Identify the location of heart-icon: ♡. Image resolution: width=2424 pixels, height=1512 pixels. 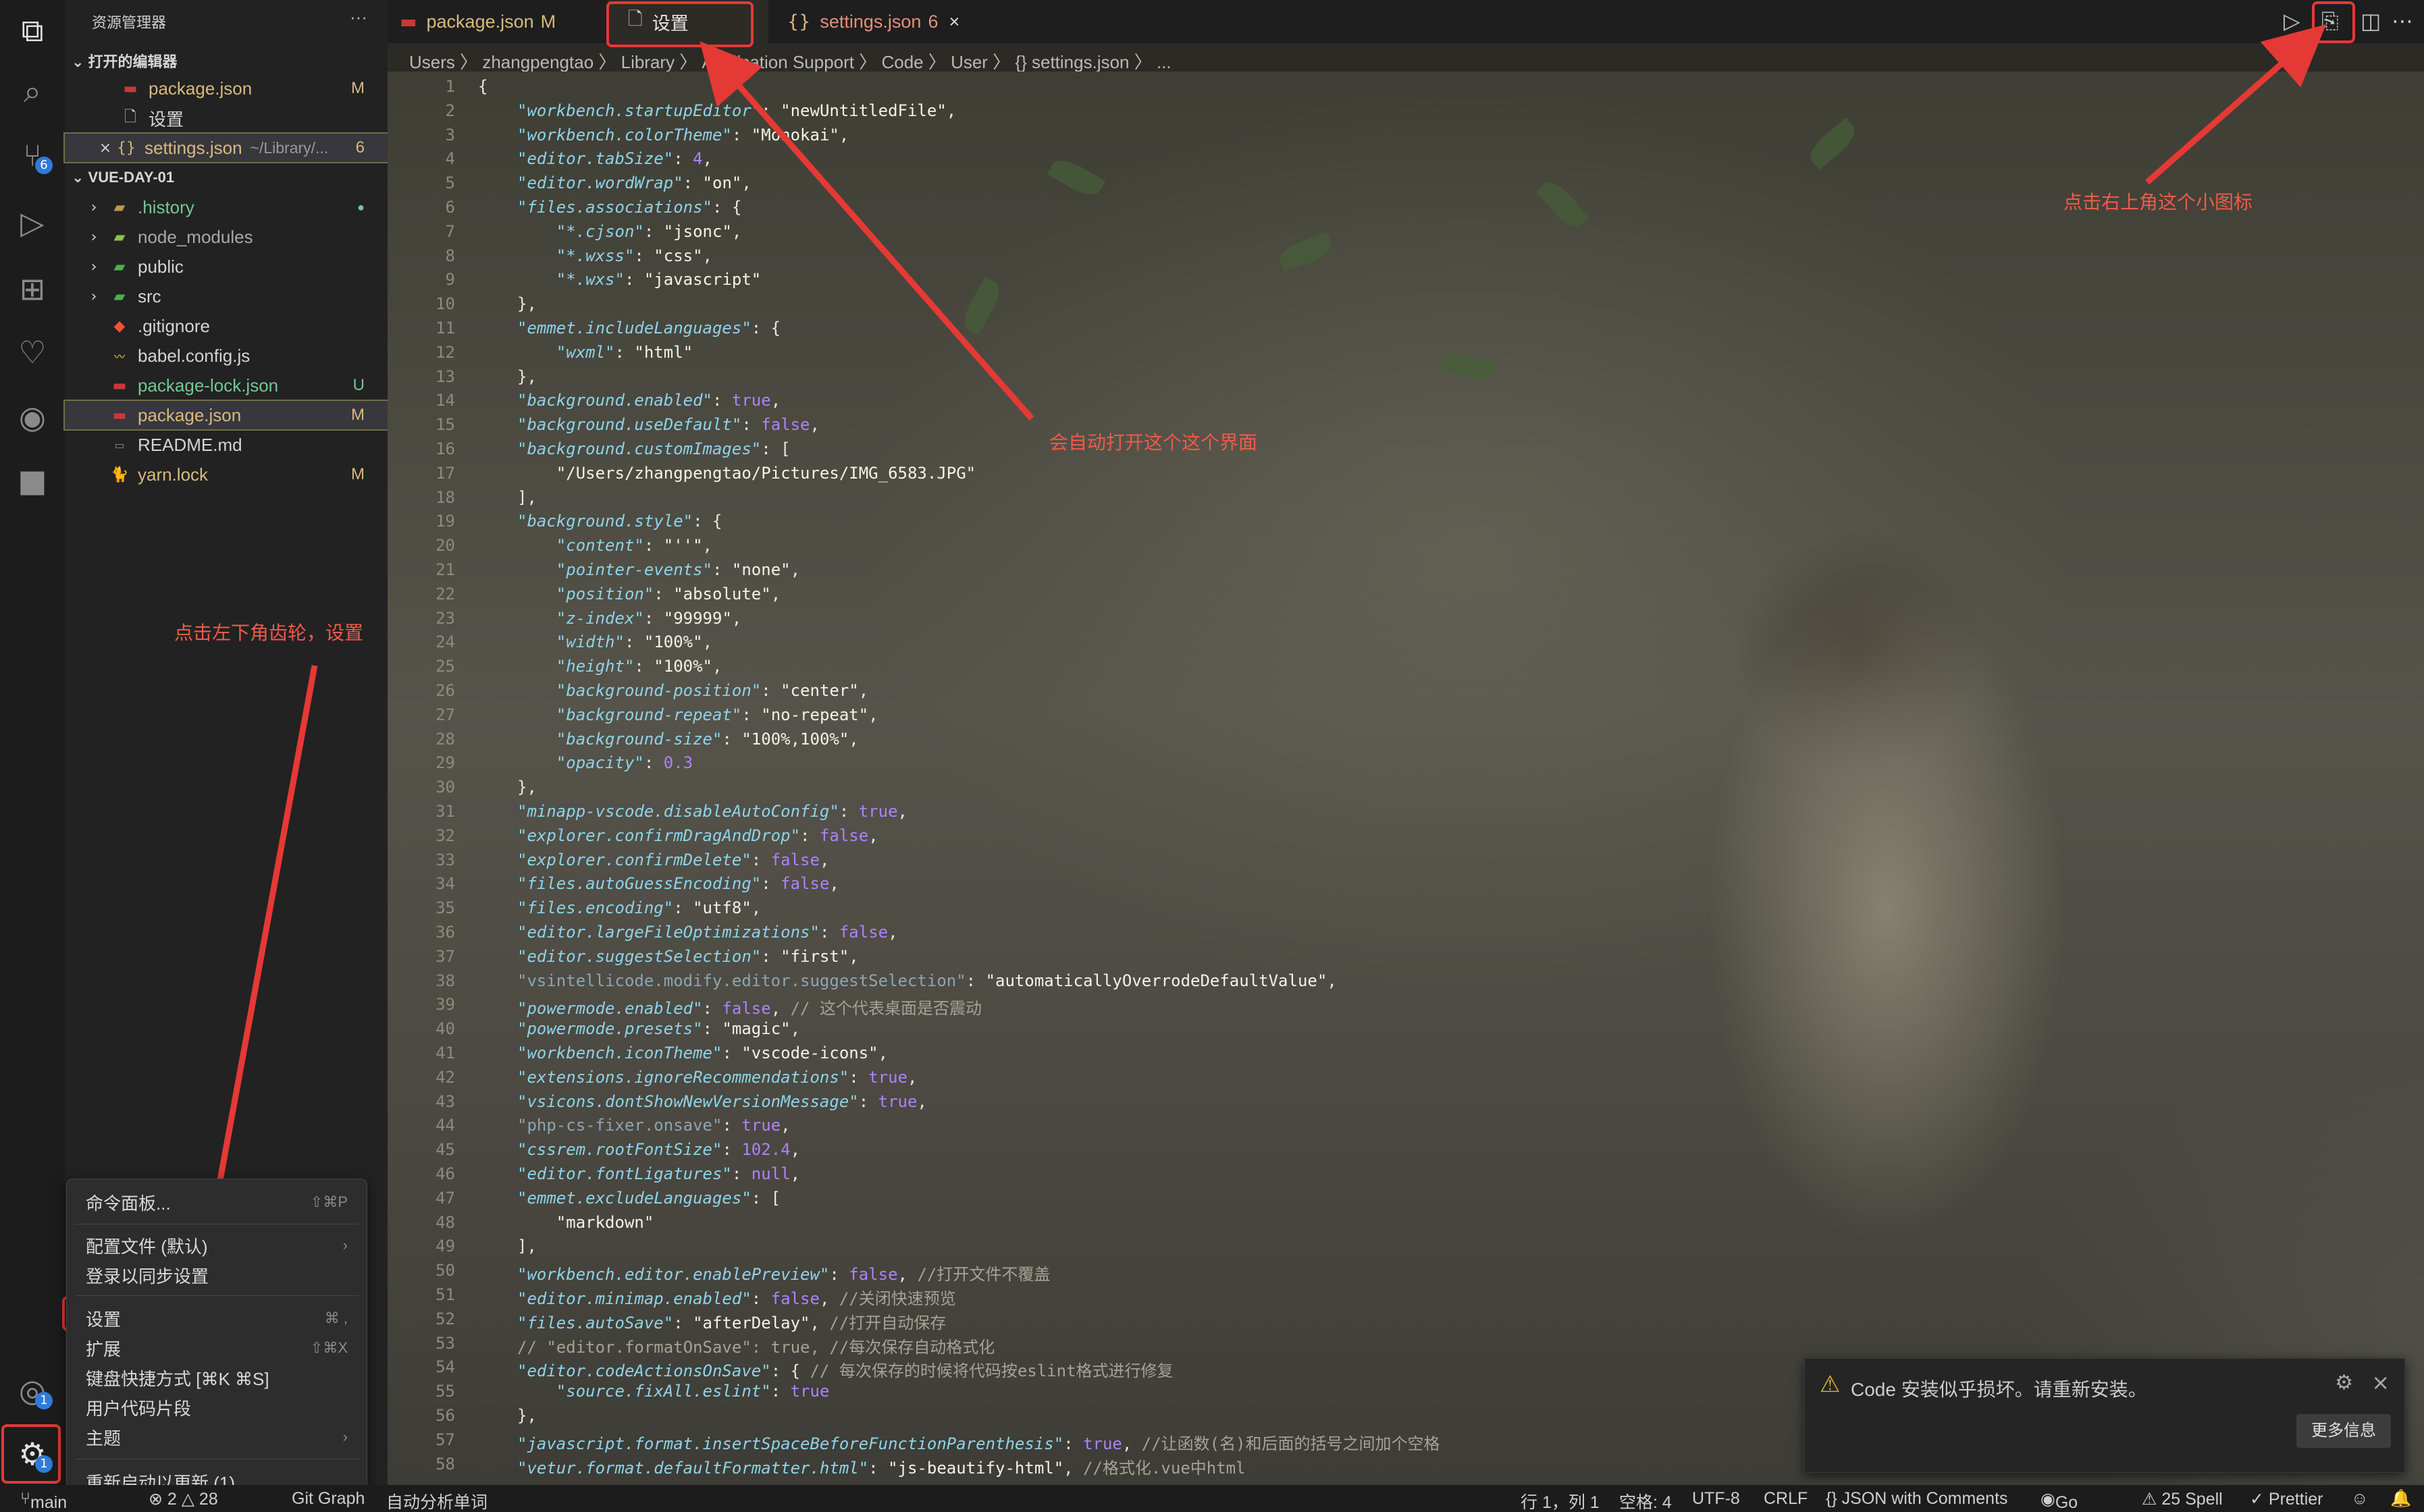
(32, 352).